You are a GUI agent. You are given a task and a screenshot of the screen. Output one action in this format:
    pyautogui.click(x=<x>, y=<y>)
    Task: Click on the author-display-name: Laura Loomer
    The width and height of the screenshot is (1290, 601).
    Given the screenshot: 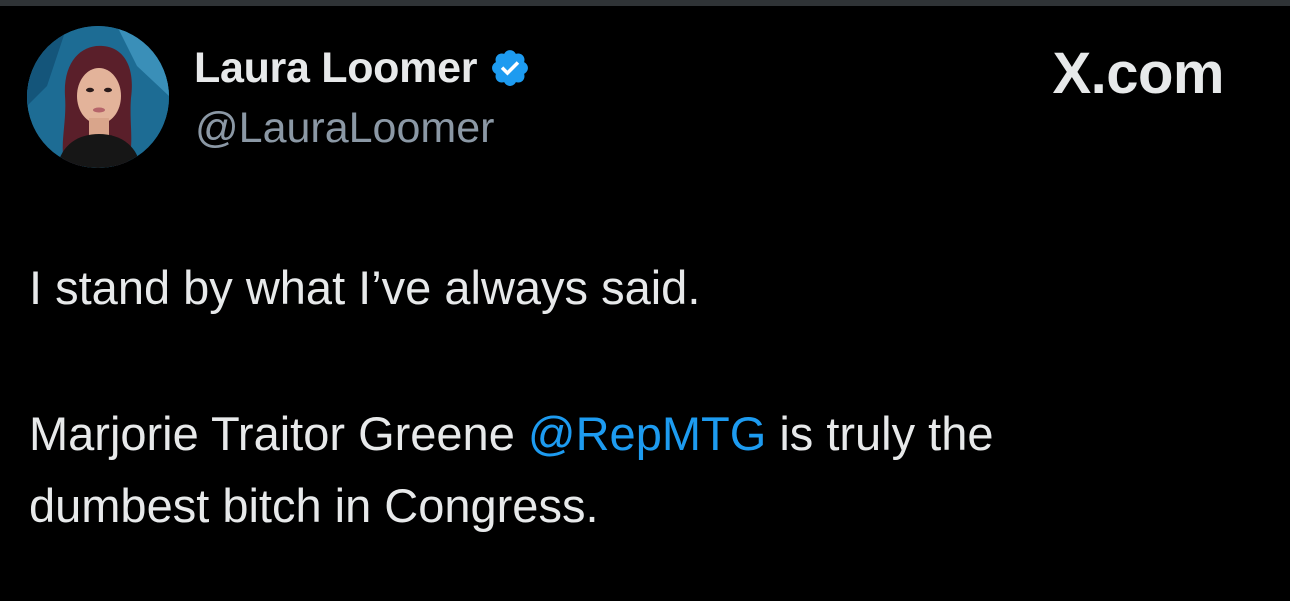 What is the action you would take?
    pyautogui.click(x=335, y=68)
    